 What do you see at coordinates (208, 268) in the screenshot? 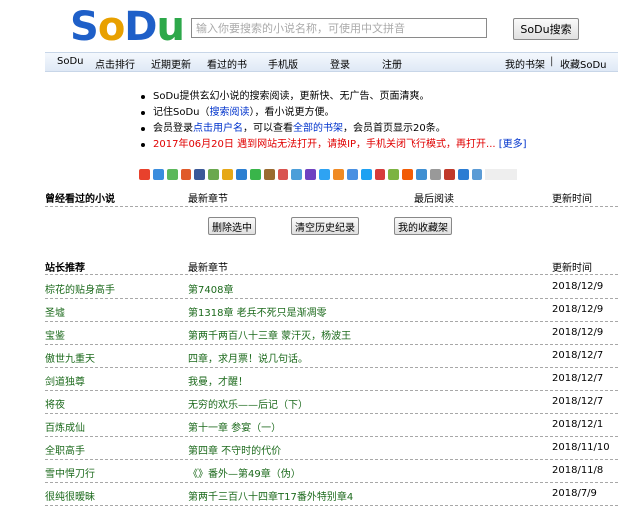
I see `recommend-col-chapter: 最新章节` at bounding box center [208, 268].